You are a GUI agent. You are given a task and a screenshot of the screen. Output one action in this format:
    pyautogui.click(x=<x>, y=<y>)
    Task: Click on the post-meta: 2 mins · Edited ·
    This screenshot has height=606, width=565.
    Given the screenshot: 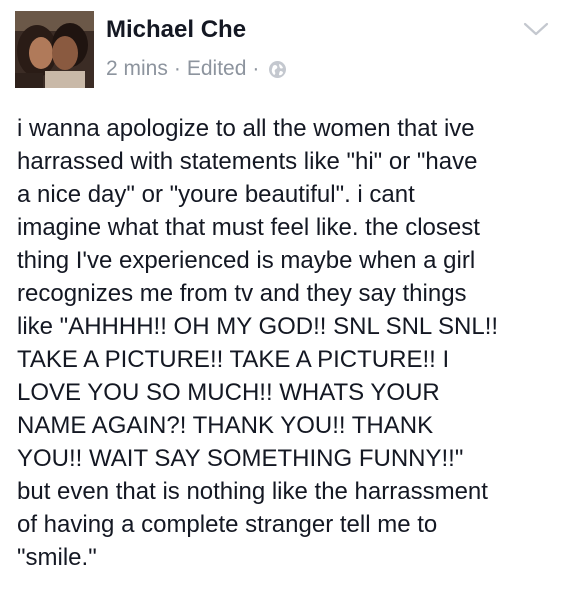 What is the action you would take?
    pyautogui.click(x=196, y=69)
    